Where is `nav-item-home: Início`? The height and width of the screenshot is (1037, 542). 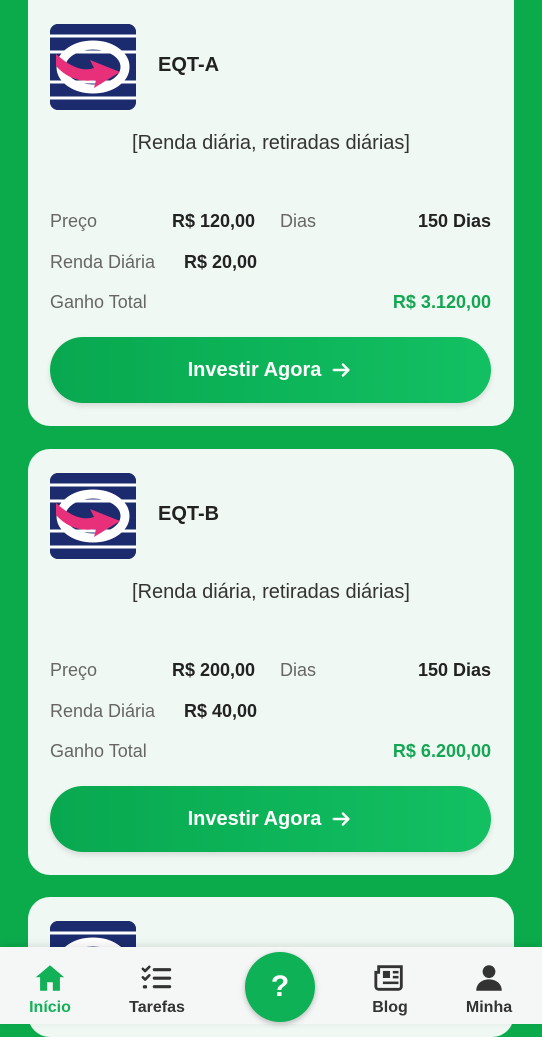
nav-item-home: Início is located at coordinates (50, 985).